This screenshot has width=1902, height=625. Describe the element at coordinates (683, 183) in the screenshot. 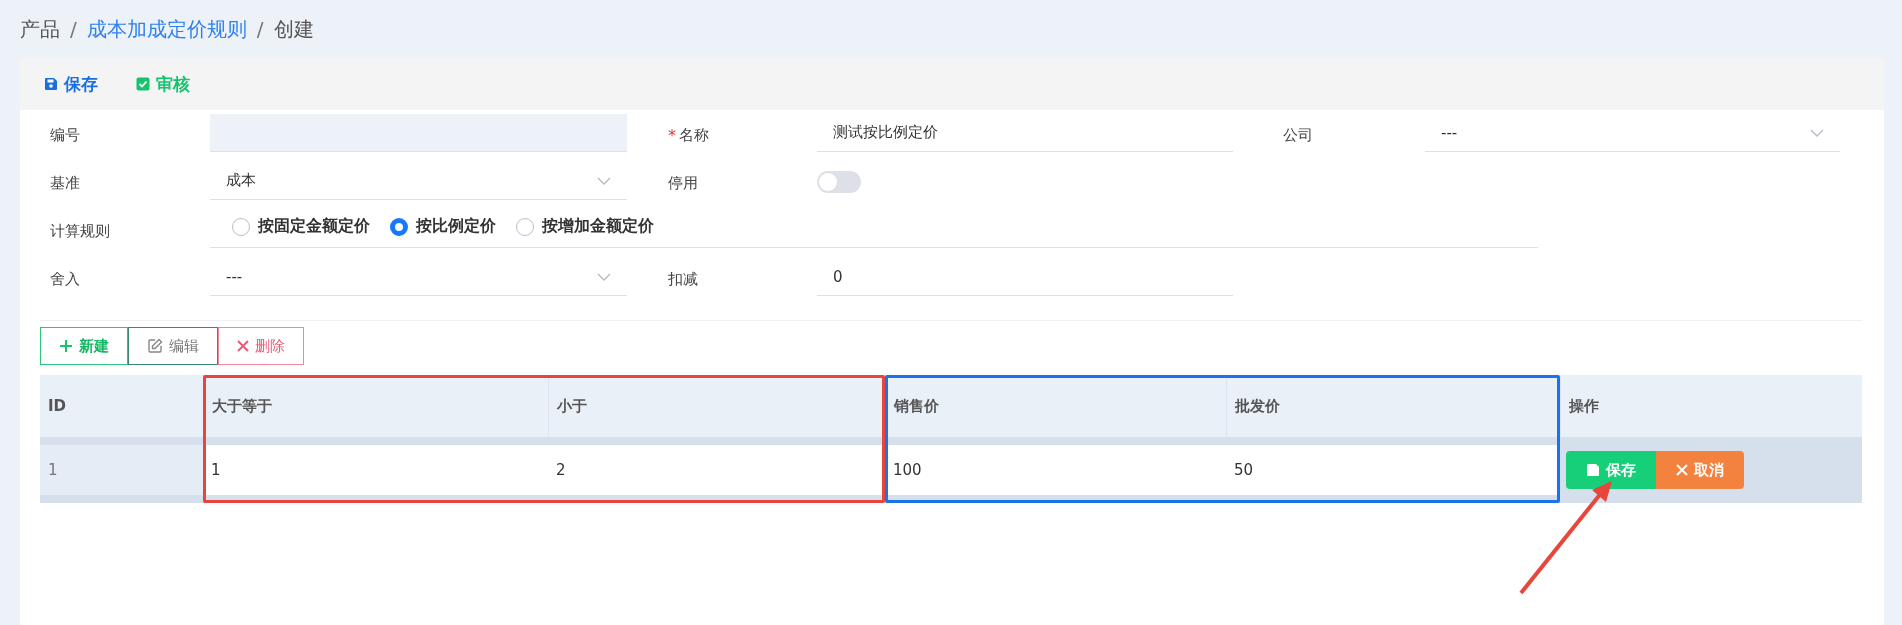

I see `field-label: 停用` at that location.